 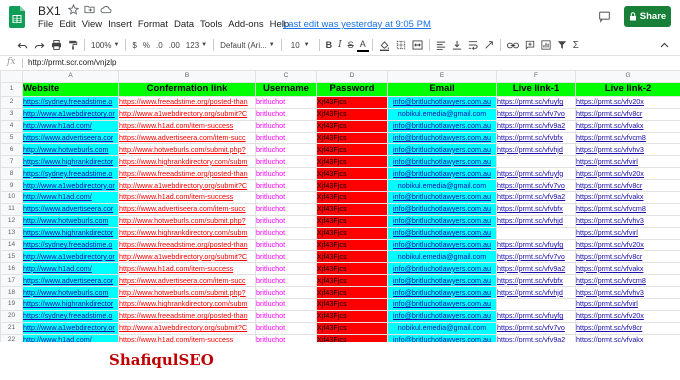 I want to click on row-number: 13, so click(x=11, y=233).